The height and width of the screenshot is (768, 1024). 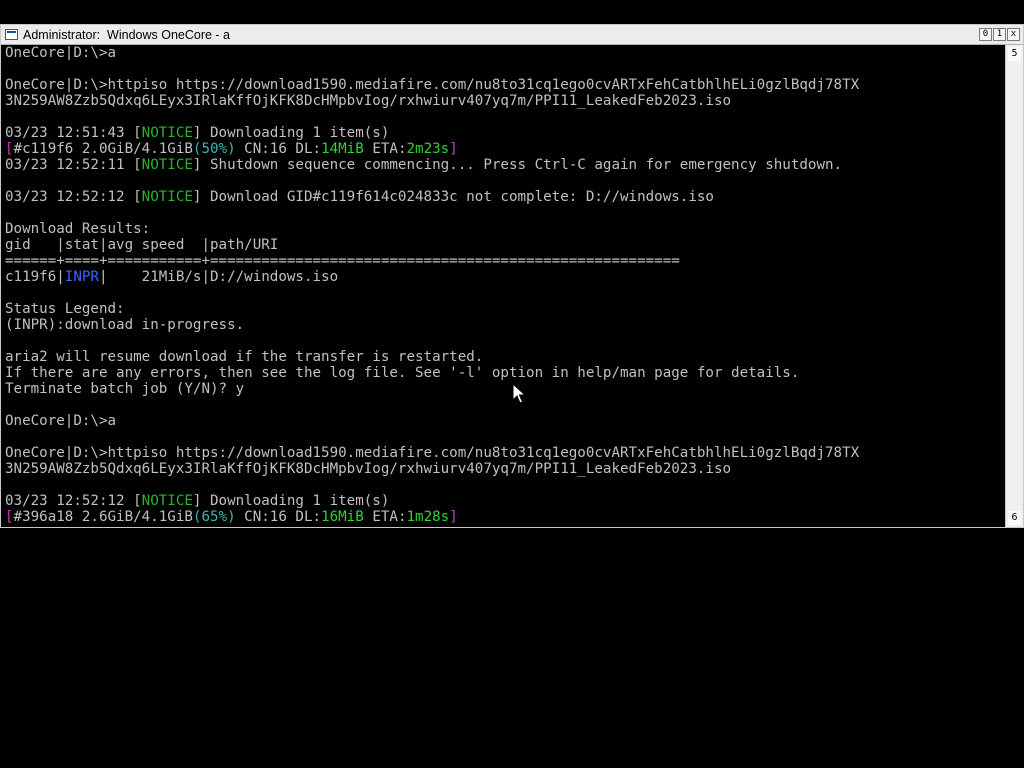 I want to click on maximize-button: 1, so click(x=999, y=34).